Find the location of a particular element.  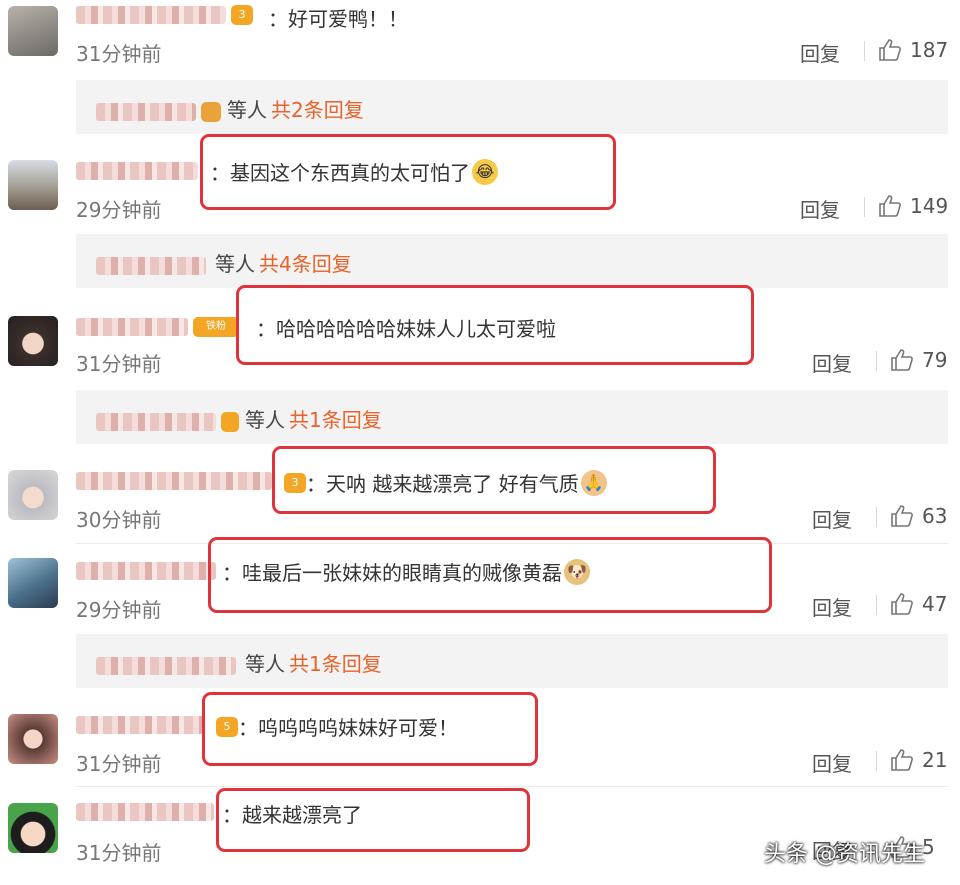

reply-thread: 等人 共2条回复 is located at coordinates (512, 107).